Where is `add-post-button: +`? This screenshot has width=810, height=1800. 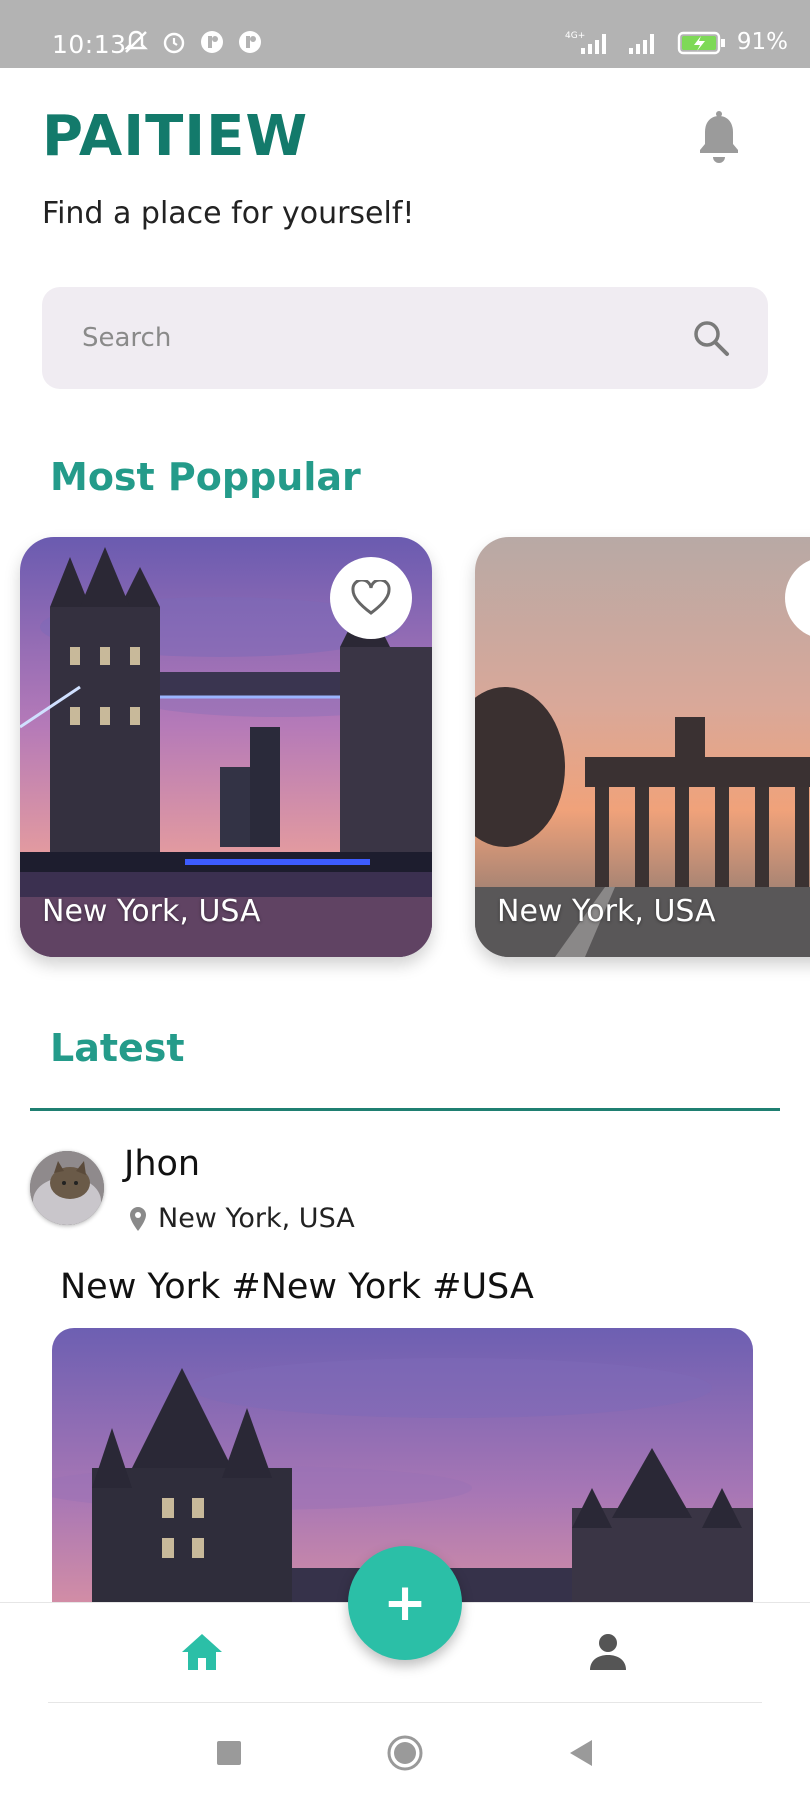 add-post-button: + is located at coordinates (405, 1603).